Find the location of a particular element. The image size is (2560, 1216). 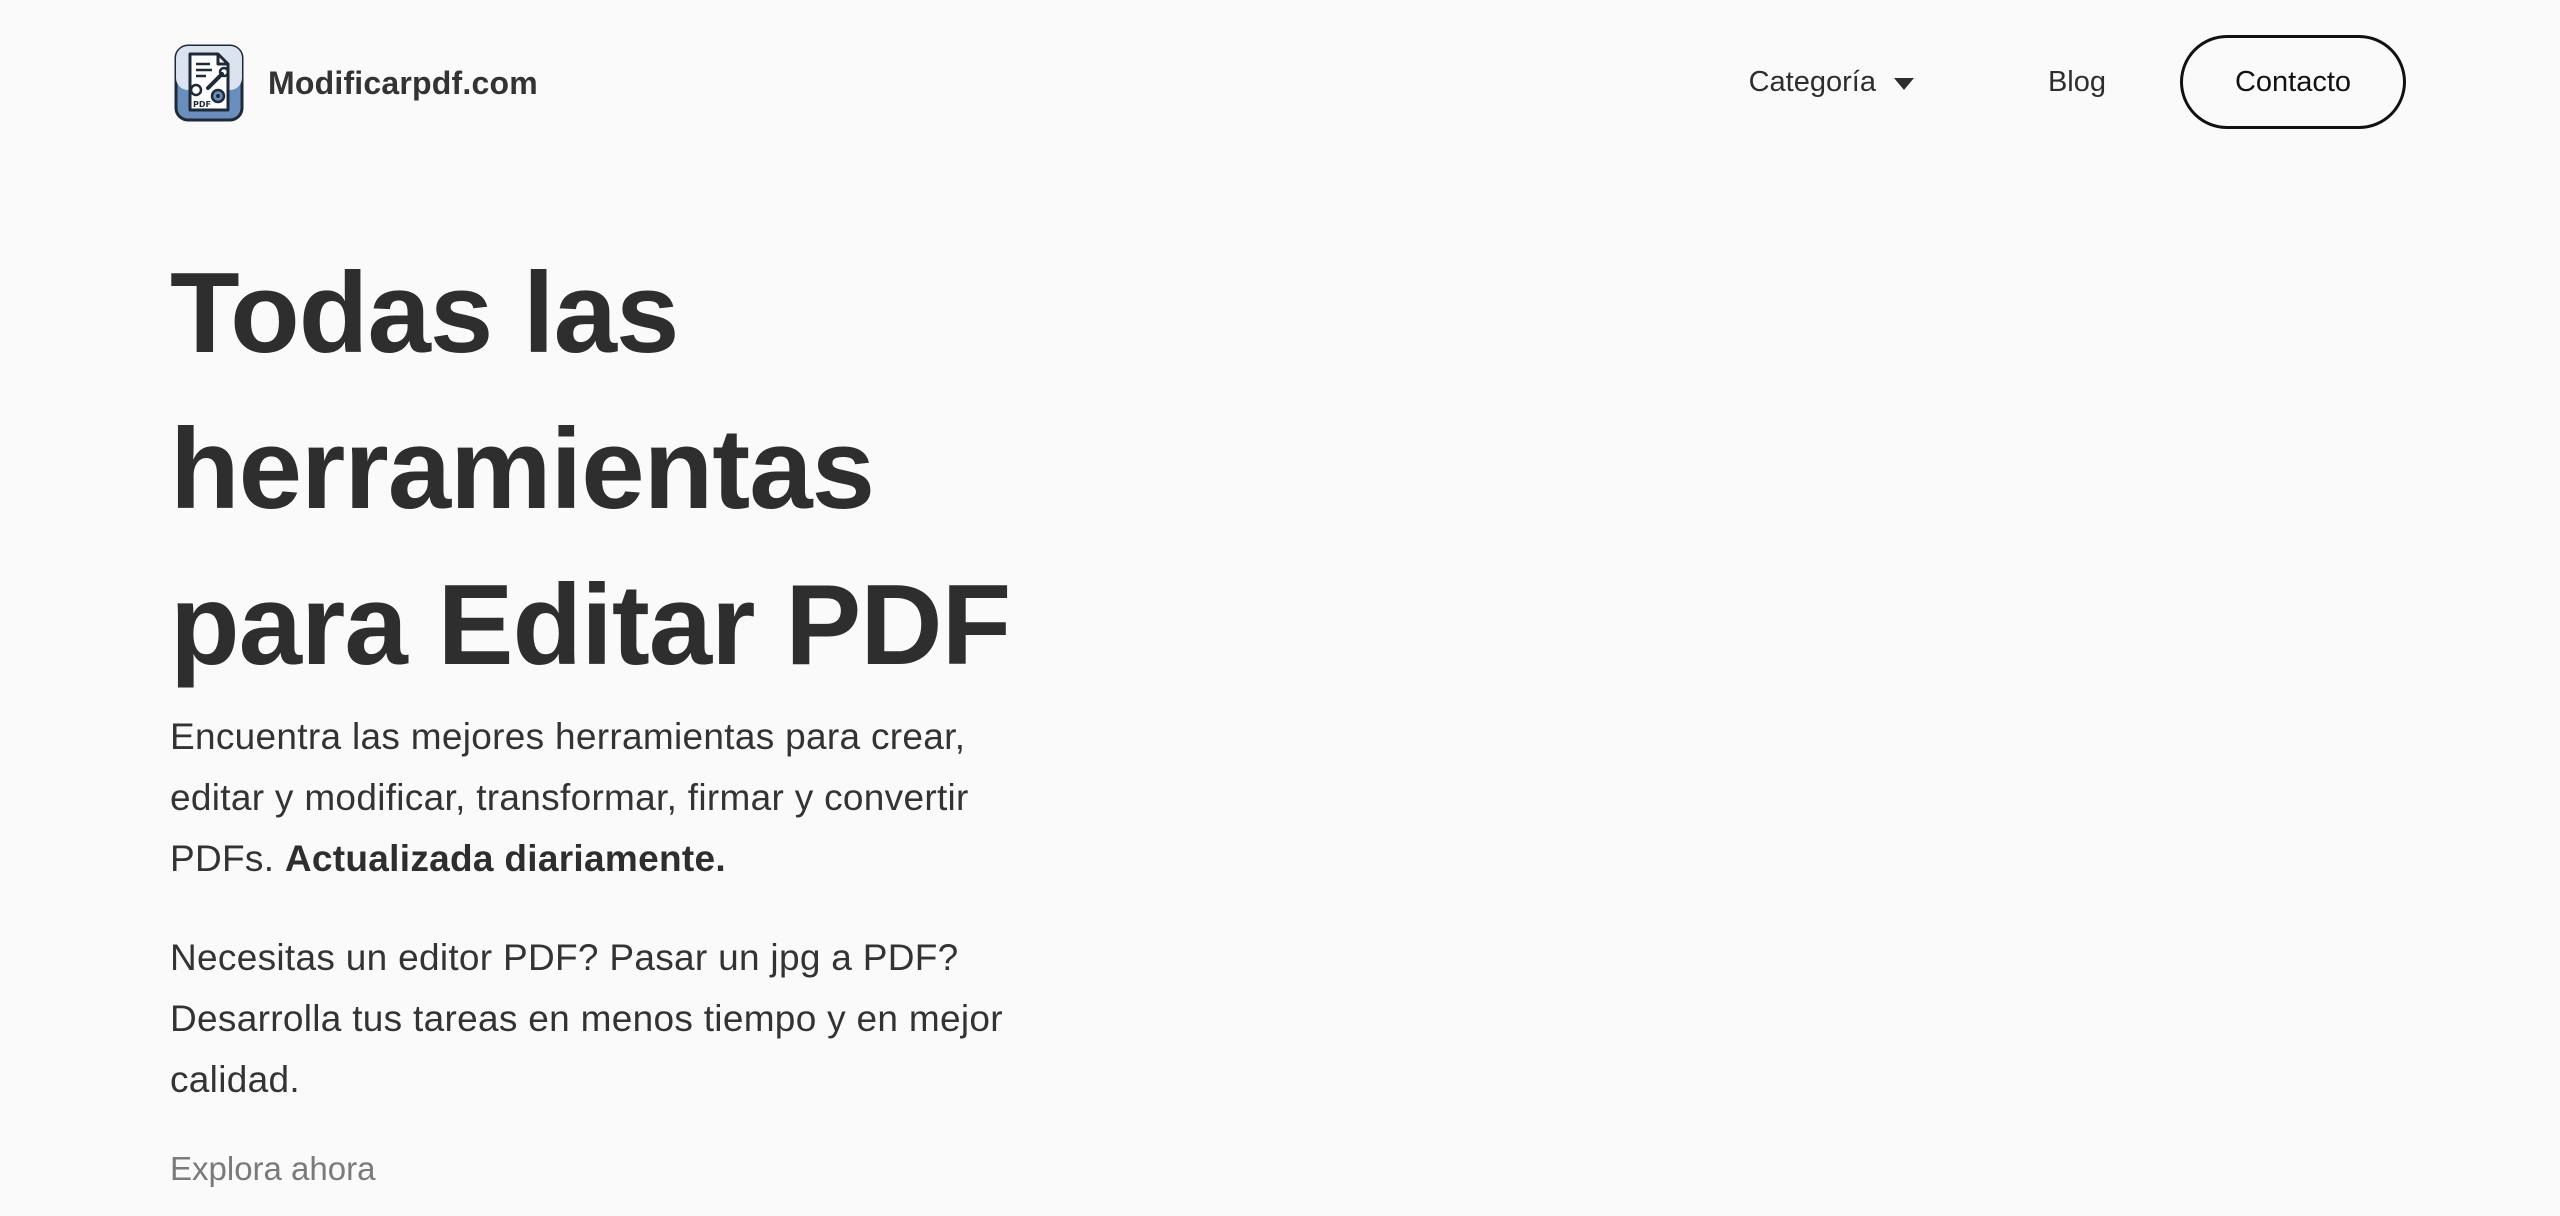

nav-blog-link: Blog is located at coordinates (2077, 82).